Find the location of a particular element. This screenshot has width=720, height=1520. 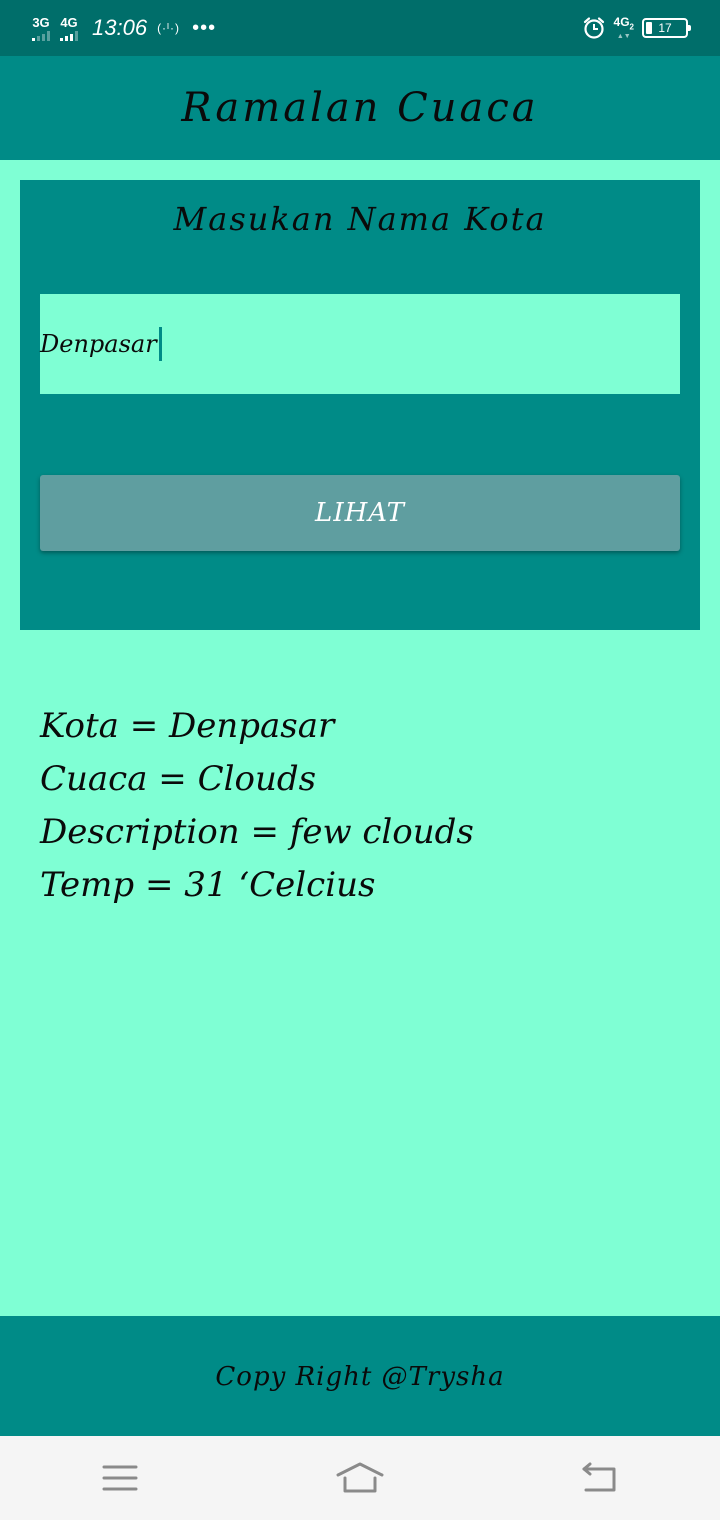

system-nav-bar is located at coordinates (360, 1478).